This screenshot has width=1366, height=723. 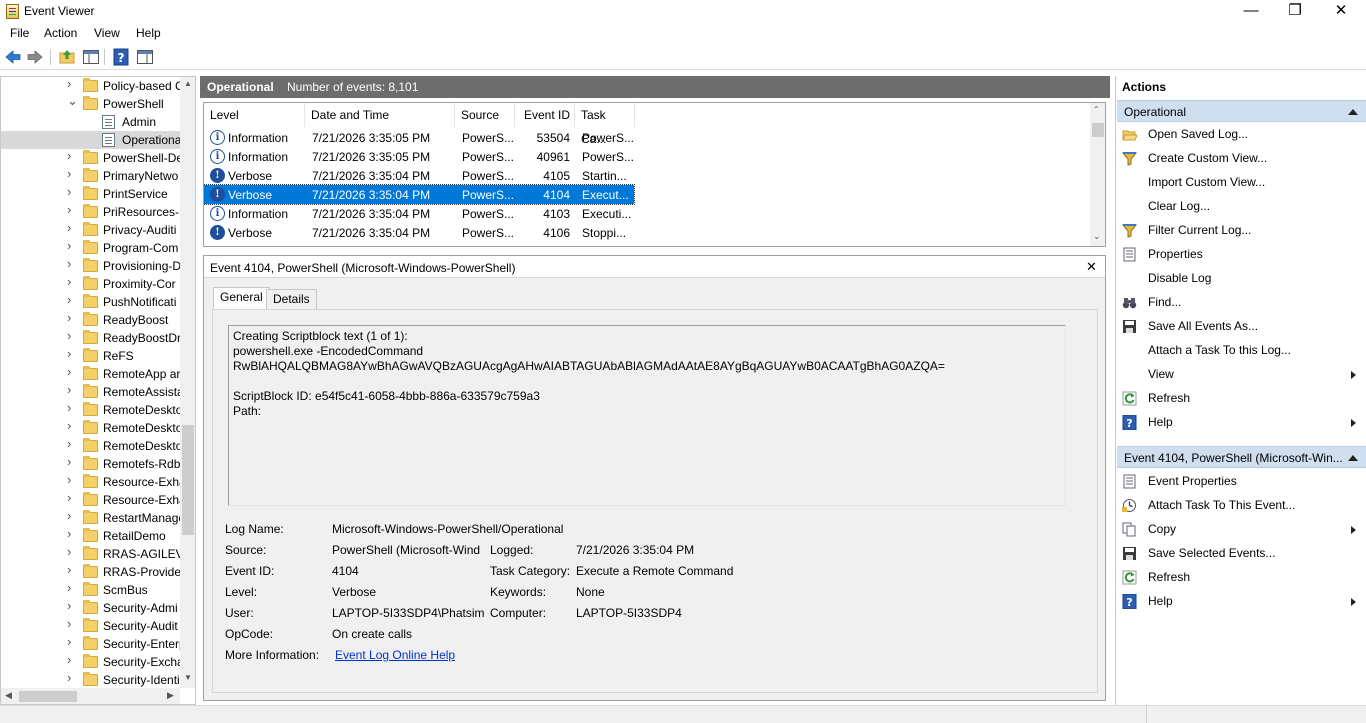 What do you see at coordinates (170, 695) in the screenshot?
I see `scroll-right-icon: ▶` at bounding box center [170, 695].